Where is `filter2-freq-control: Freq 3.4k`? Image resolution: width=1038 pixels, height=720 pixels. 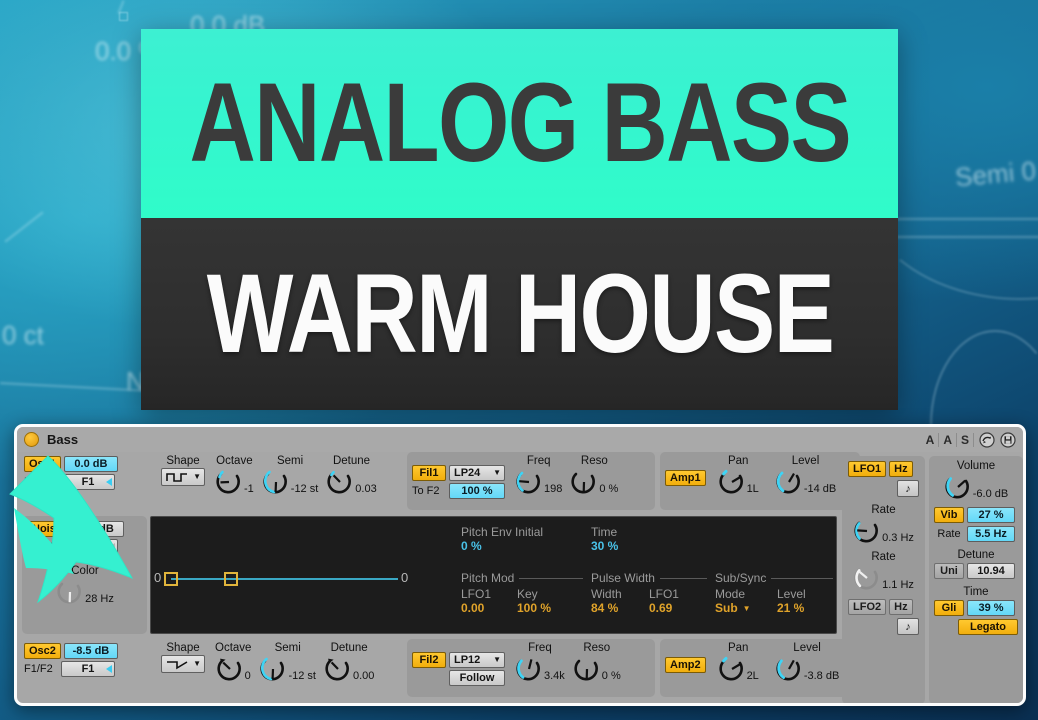
filter2-freq-control: Freq 3.4k is located at coordinates (540, 662).